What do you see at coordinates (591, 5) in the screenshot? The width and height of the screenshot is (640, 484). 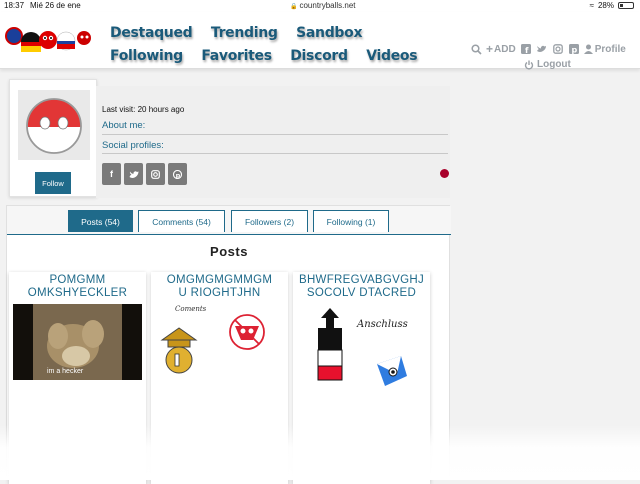 I see `wifi-icon: ≈` at bounding box center [591, 5].